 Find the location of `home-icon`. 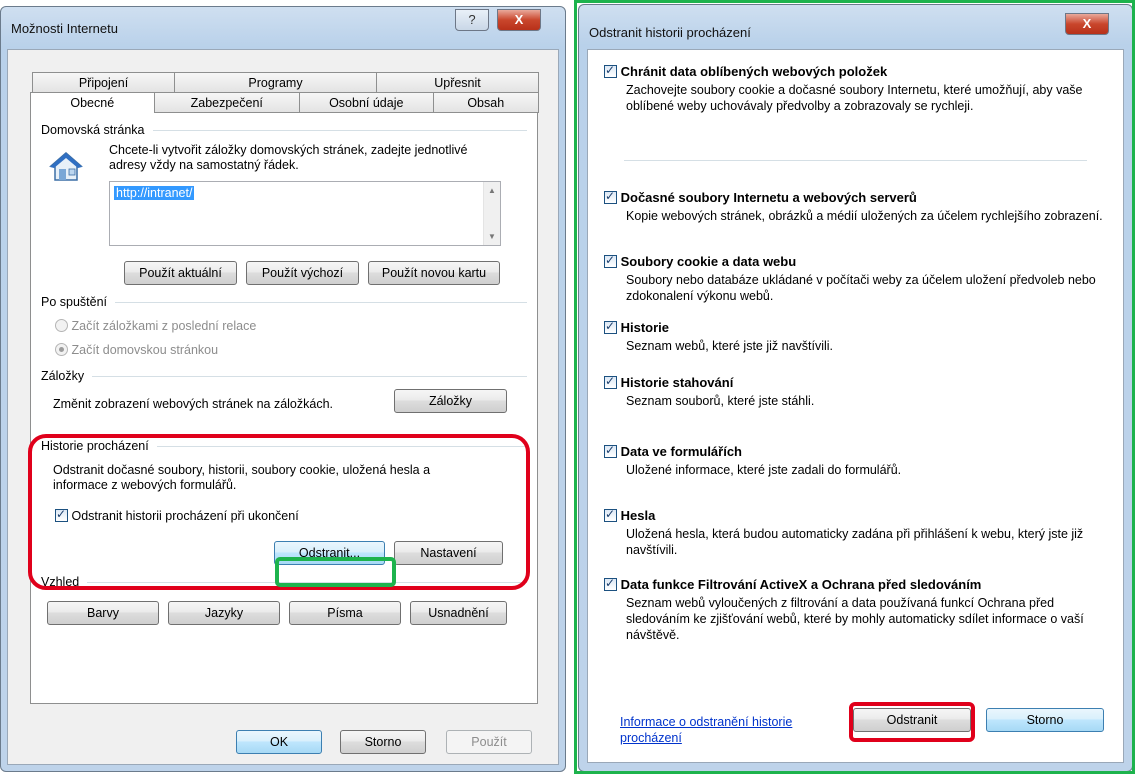

home-icon is located at coordinates (66, 167).